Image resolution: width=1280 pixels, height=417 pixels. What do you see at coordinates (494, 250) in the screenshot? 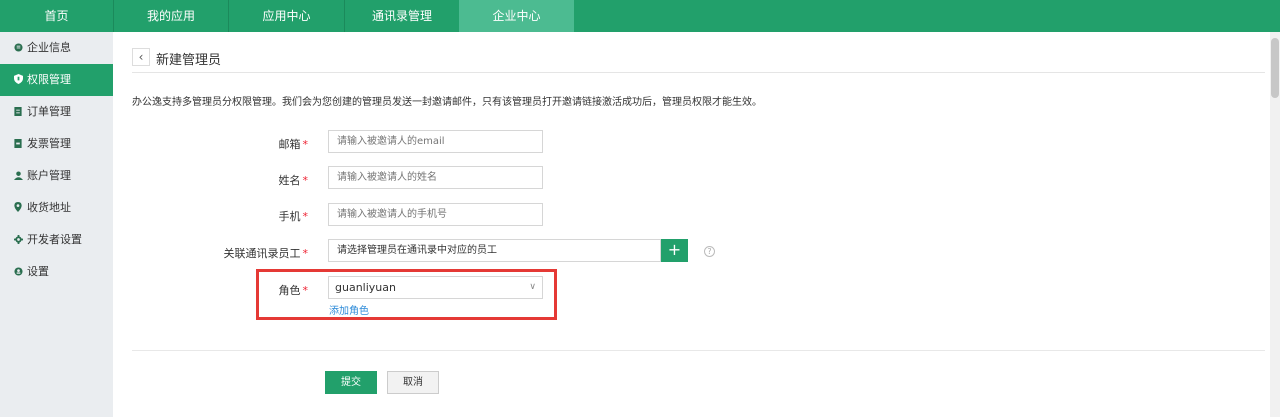
I see `employee-field: 请选择管理员在通讯录中对应的员工` at bounding box center [494, 250].